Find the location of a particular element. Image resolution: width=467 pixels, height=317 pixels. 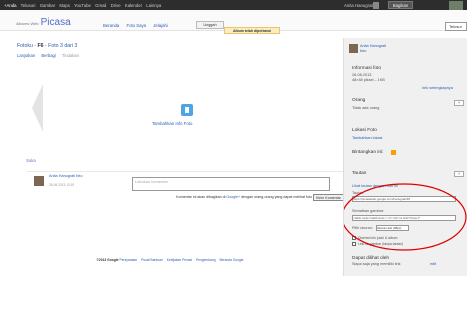

tab-home: Beranda is located at coordinates (111, 25).